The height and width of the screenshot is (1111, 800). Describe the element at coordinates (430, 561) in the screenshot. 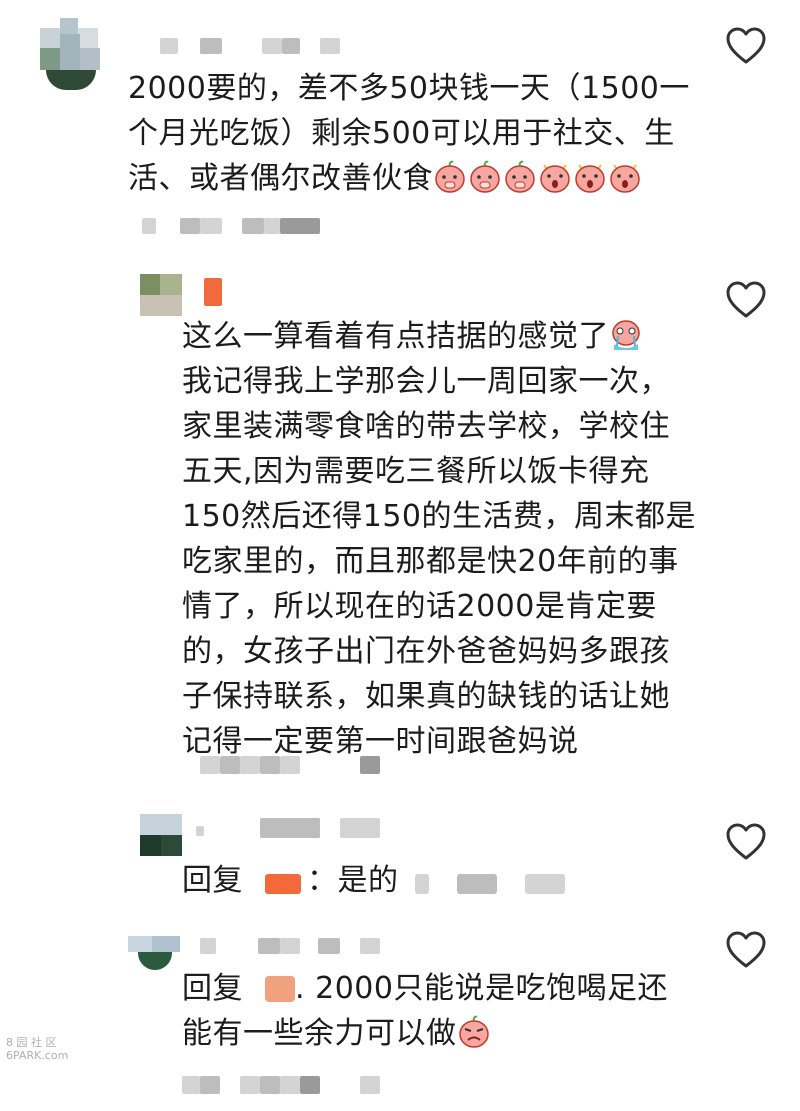

I see `comment-line: 吃家里的，而且那都是快20年前的事` at that location.